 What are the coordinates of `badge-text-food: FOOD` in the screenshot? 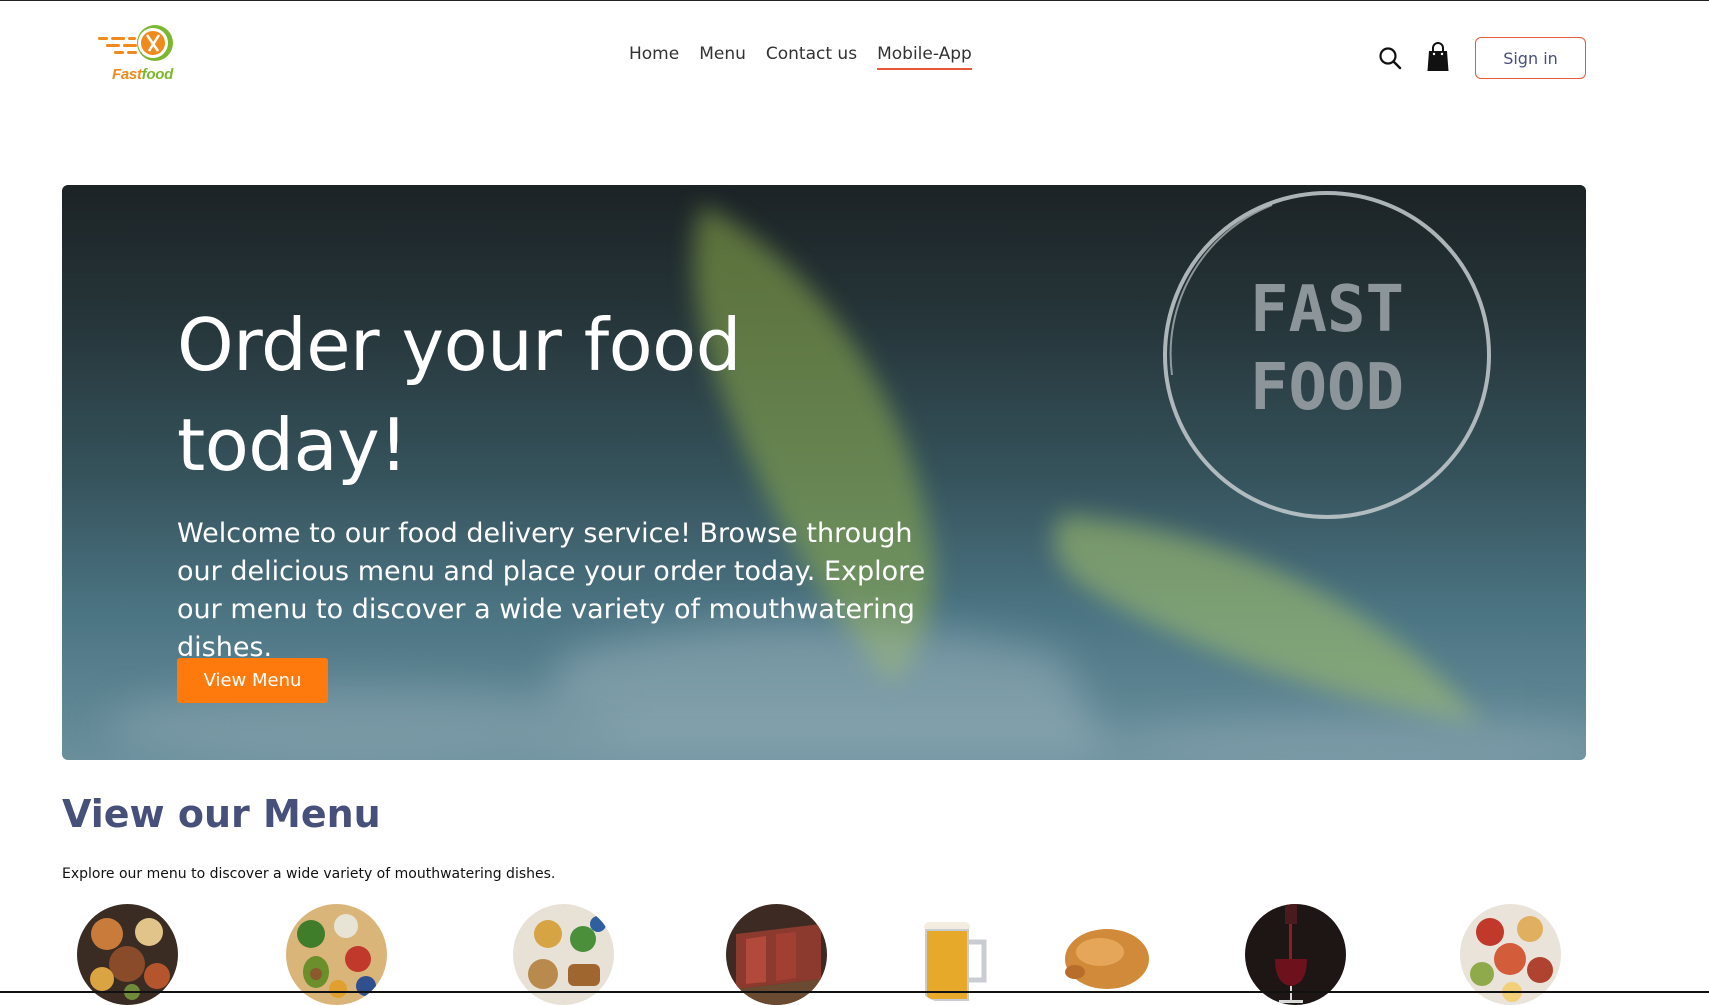 It's located at (1327, 388).